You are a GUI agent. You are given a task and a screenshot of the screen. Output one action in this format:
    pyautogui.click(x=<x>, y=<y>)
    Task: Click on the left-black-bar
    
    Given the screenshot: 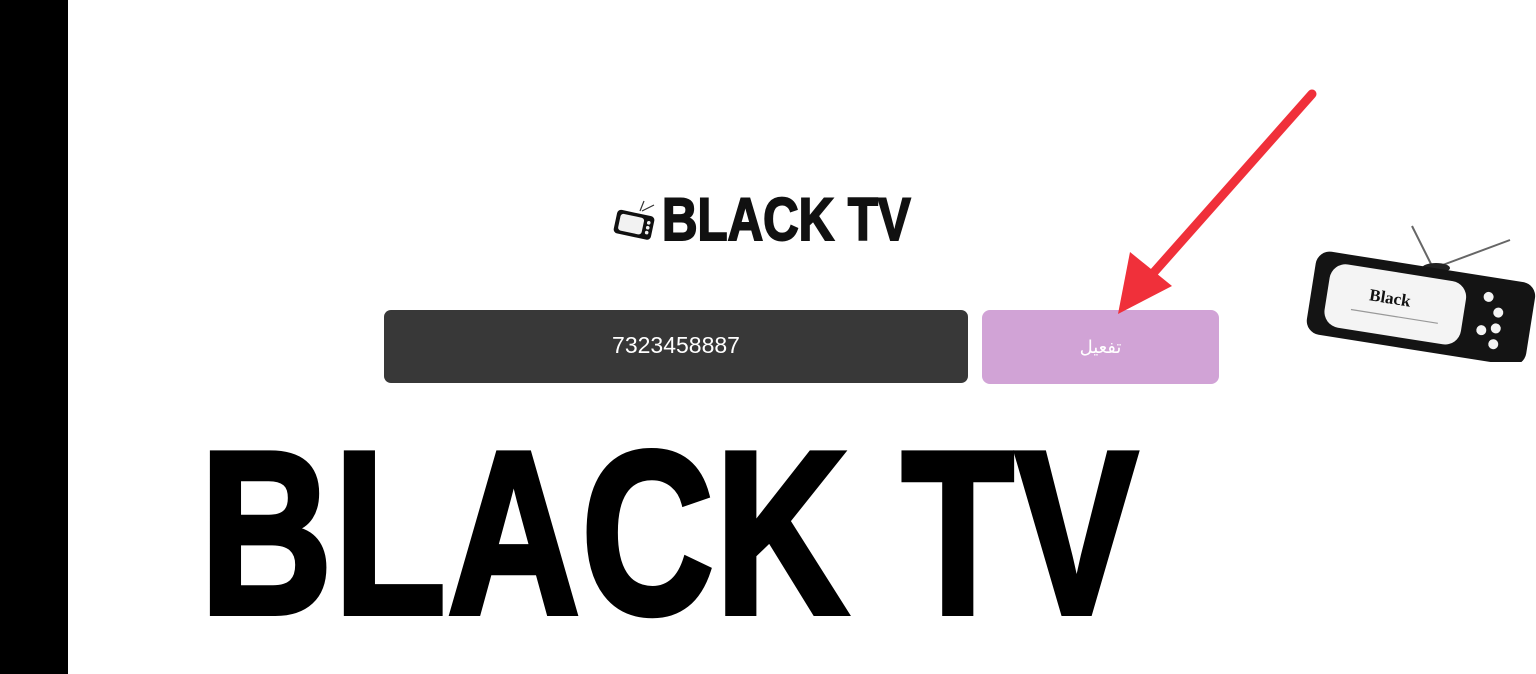 What is the action you would take?
    pyautogui.click(x=34, y=337)
    